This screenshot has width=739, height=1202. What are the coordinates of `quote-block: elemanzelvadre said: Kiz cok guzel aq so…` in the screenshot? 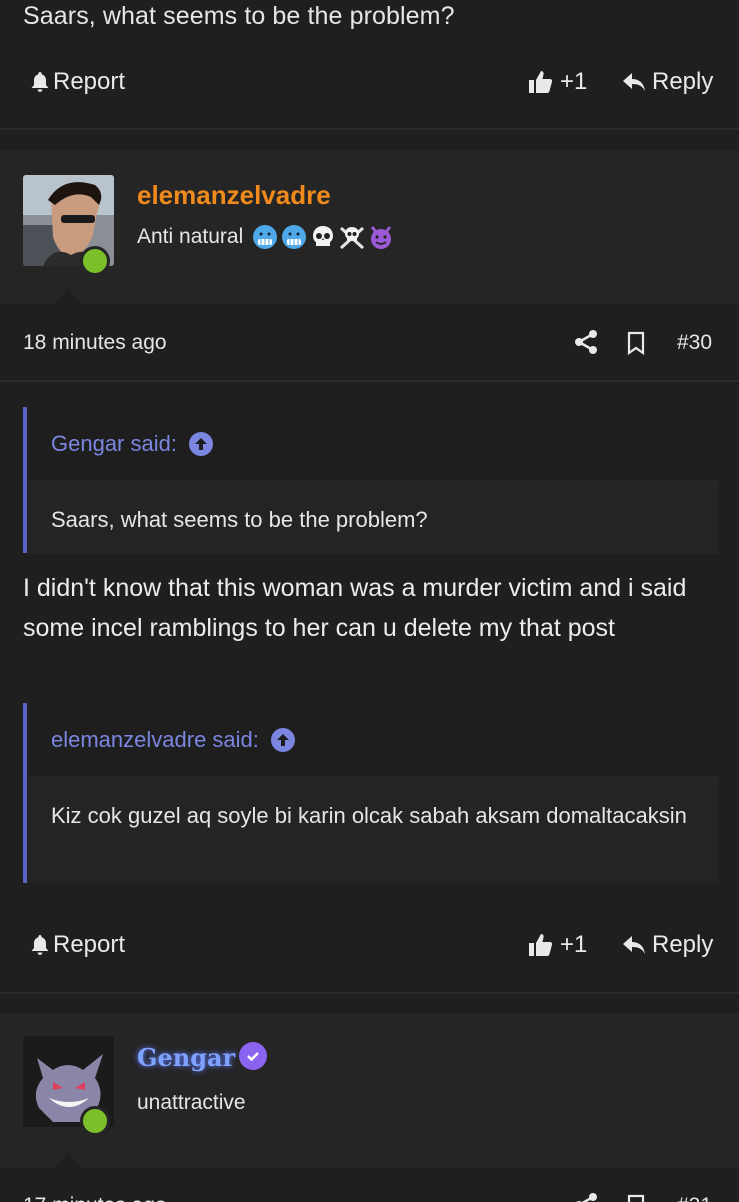 It's located at (371, 793).